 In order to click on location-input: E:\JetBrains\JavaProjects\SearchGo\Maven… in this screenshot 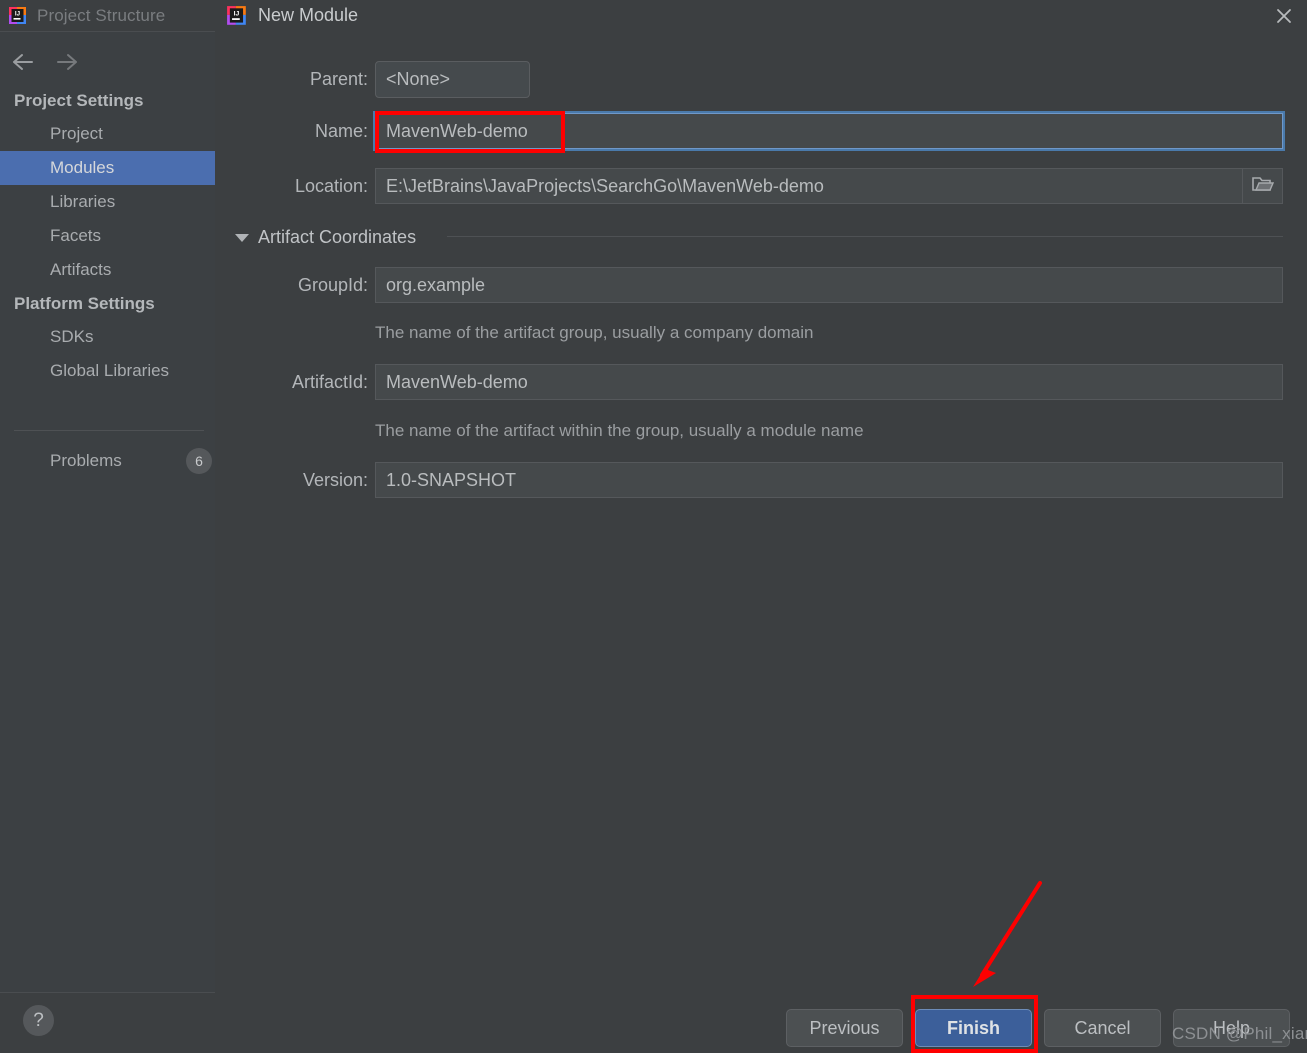, I will do `click(829, 186)`.